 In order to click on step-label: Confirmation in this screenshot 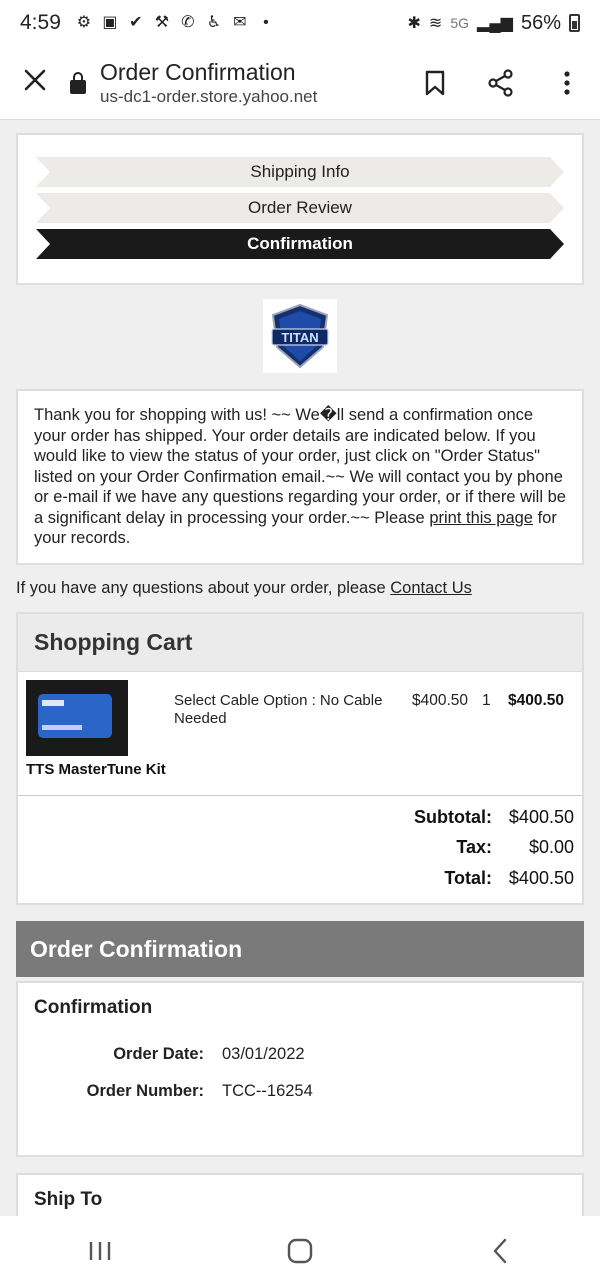, I will do `click(300, 243)`.